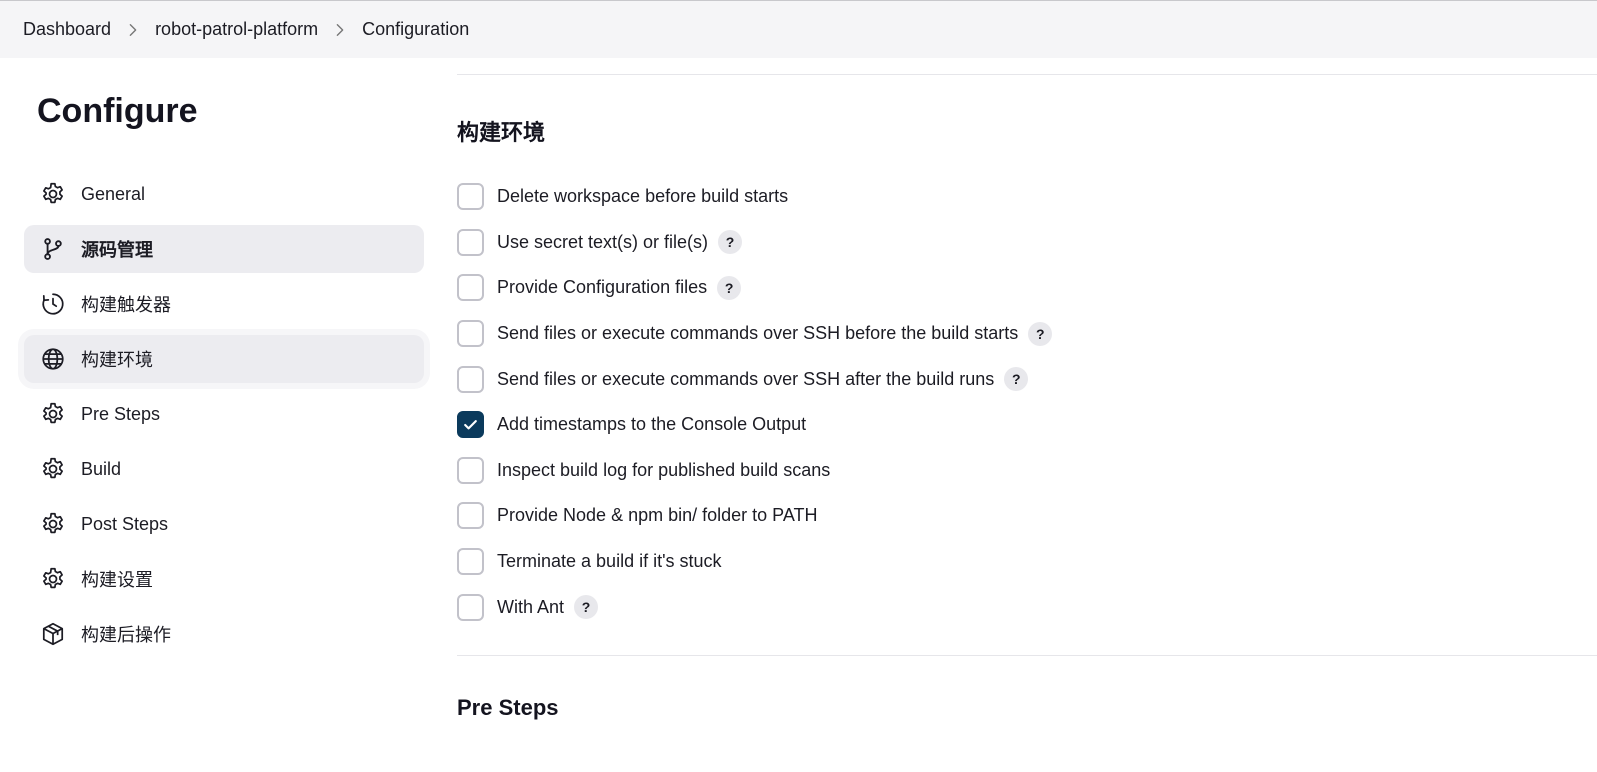 This screenshot has width=1597, height=772. I want to click on option-node-path: Provide Node & npm bin/ folder to PATH, so click(754, 516).